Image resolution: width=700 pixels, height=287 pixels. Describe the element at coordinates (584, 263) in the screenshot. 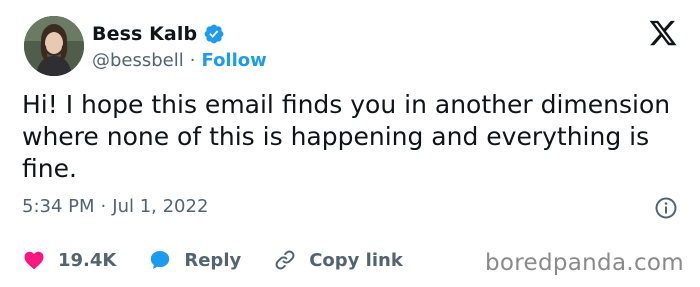

I see `watermark: boredpanda.com` at that location.